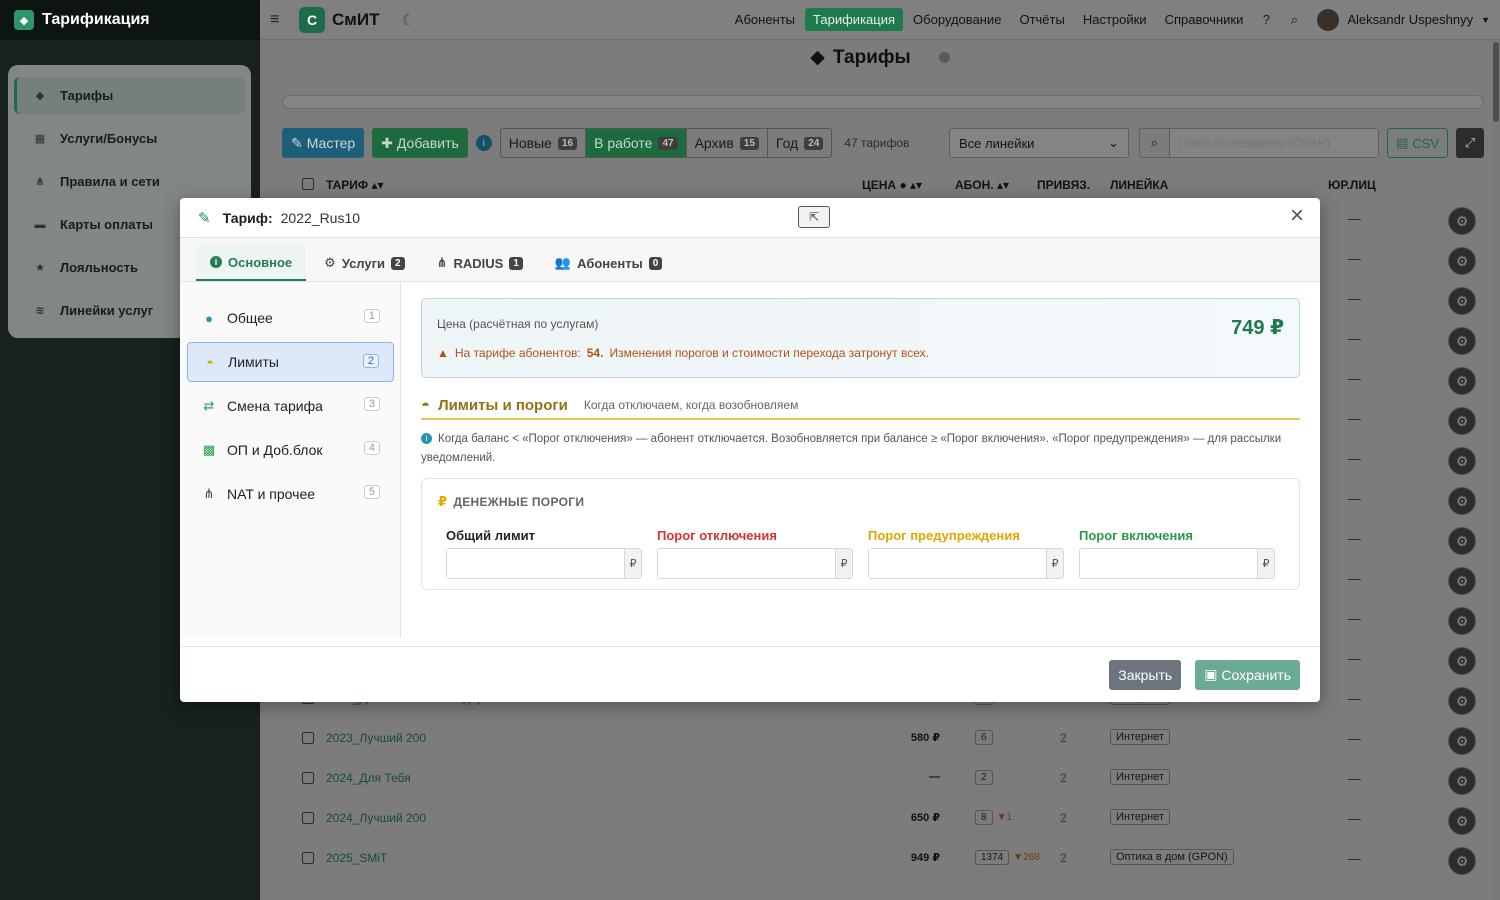 Image resolution: width=1500 pixels, height=900 pixels. What do you see at coordinates (727, 143) in the screenshot?
I see `filter-archive: Архив 15` at bounding box center [727, 143].